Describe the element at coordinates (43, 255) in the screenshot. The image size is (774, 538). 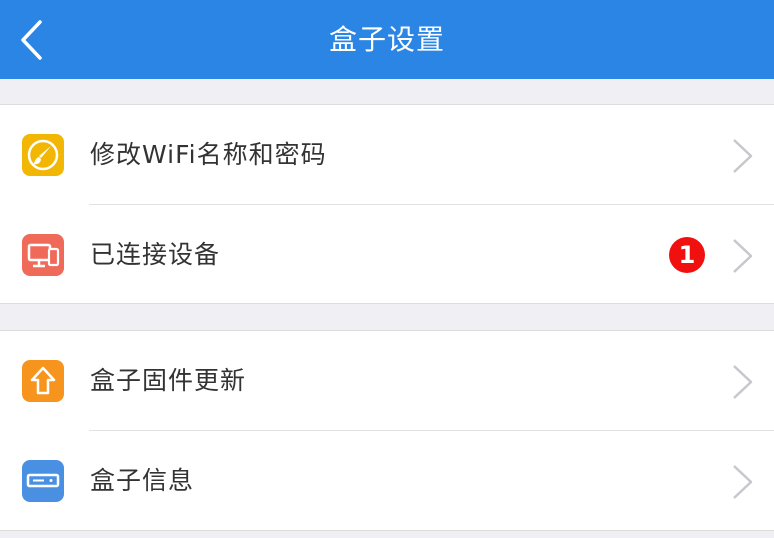
I see `devices-icon` at that location.